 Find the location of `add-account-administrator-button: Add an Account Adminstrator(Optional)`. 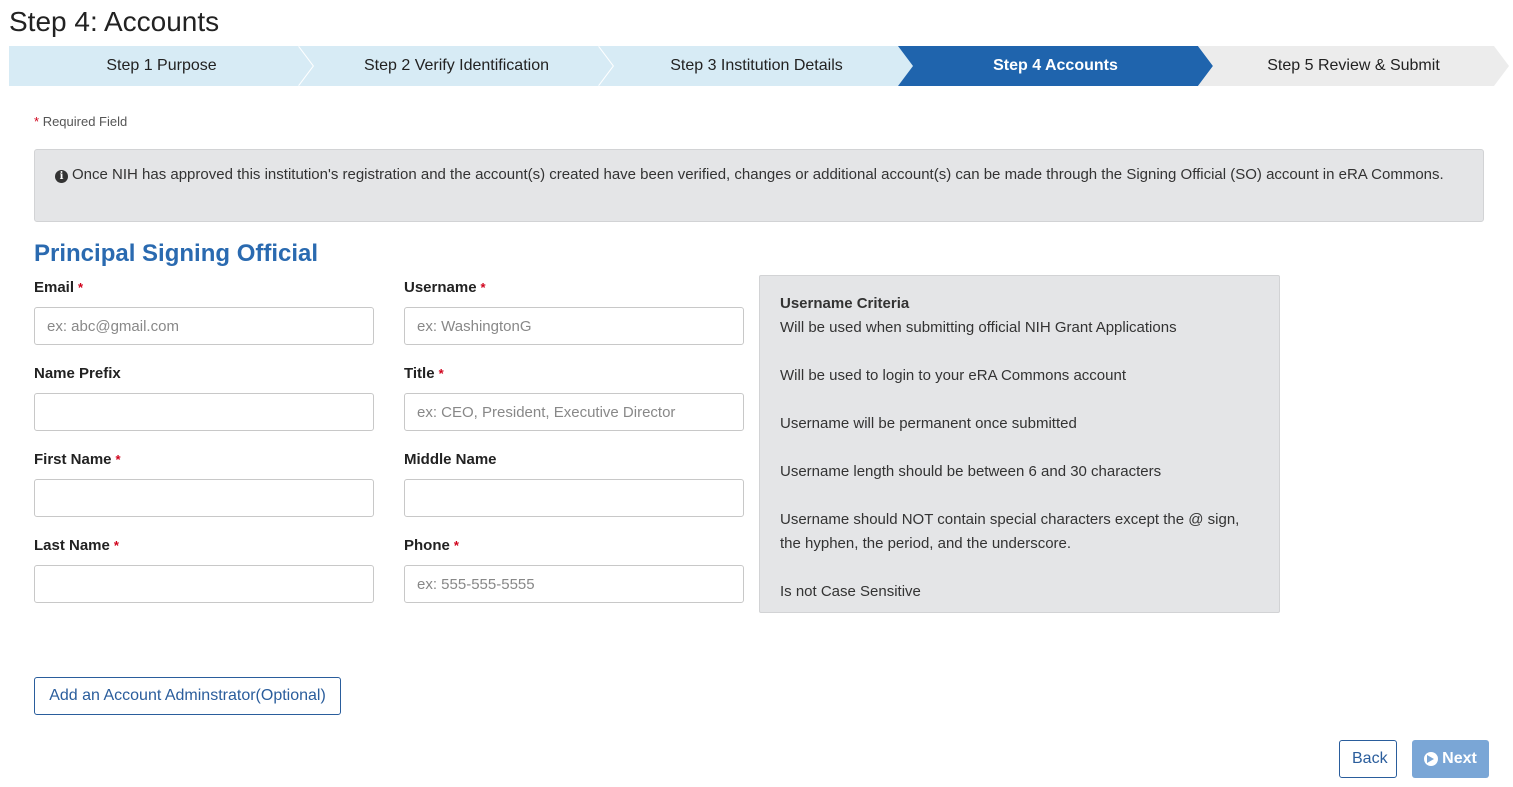

add-account-administrator-button: Add an Account Adminstrator(Optional) is located at coordinates (187, 696).